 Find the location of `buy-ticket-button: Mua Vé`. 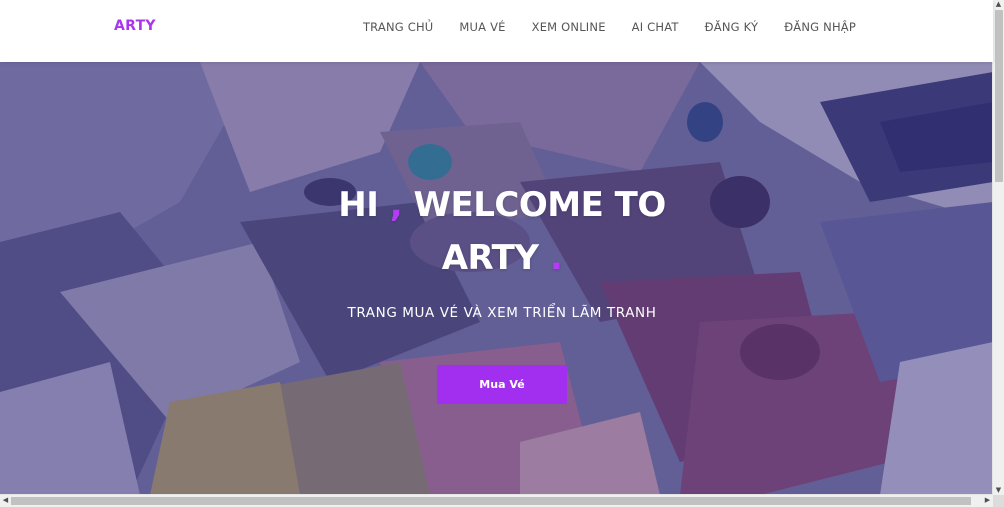

buy-ticket-button: Mua Vé is located at coordinates (502, 384).